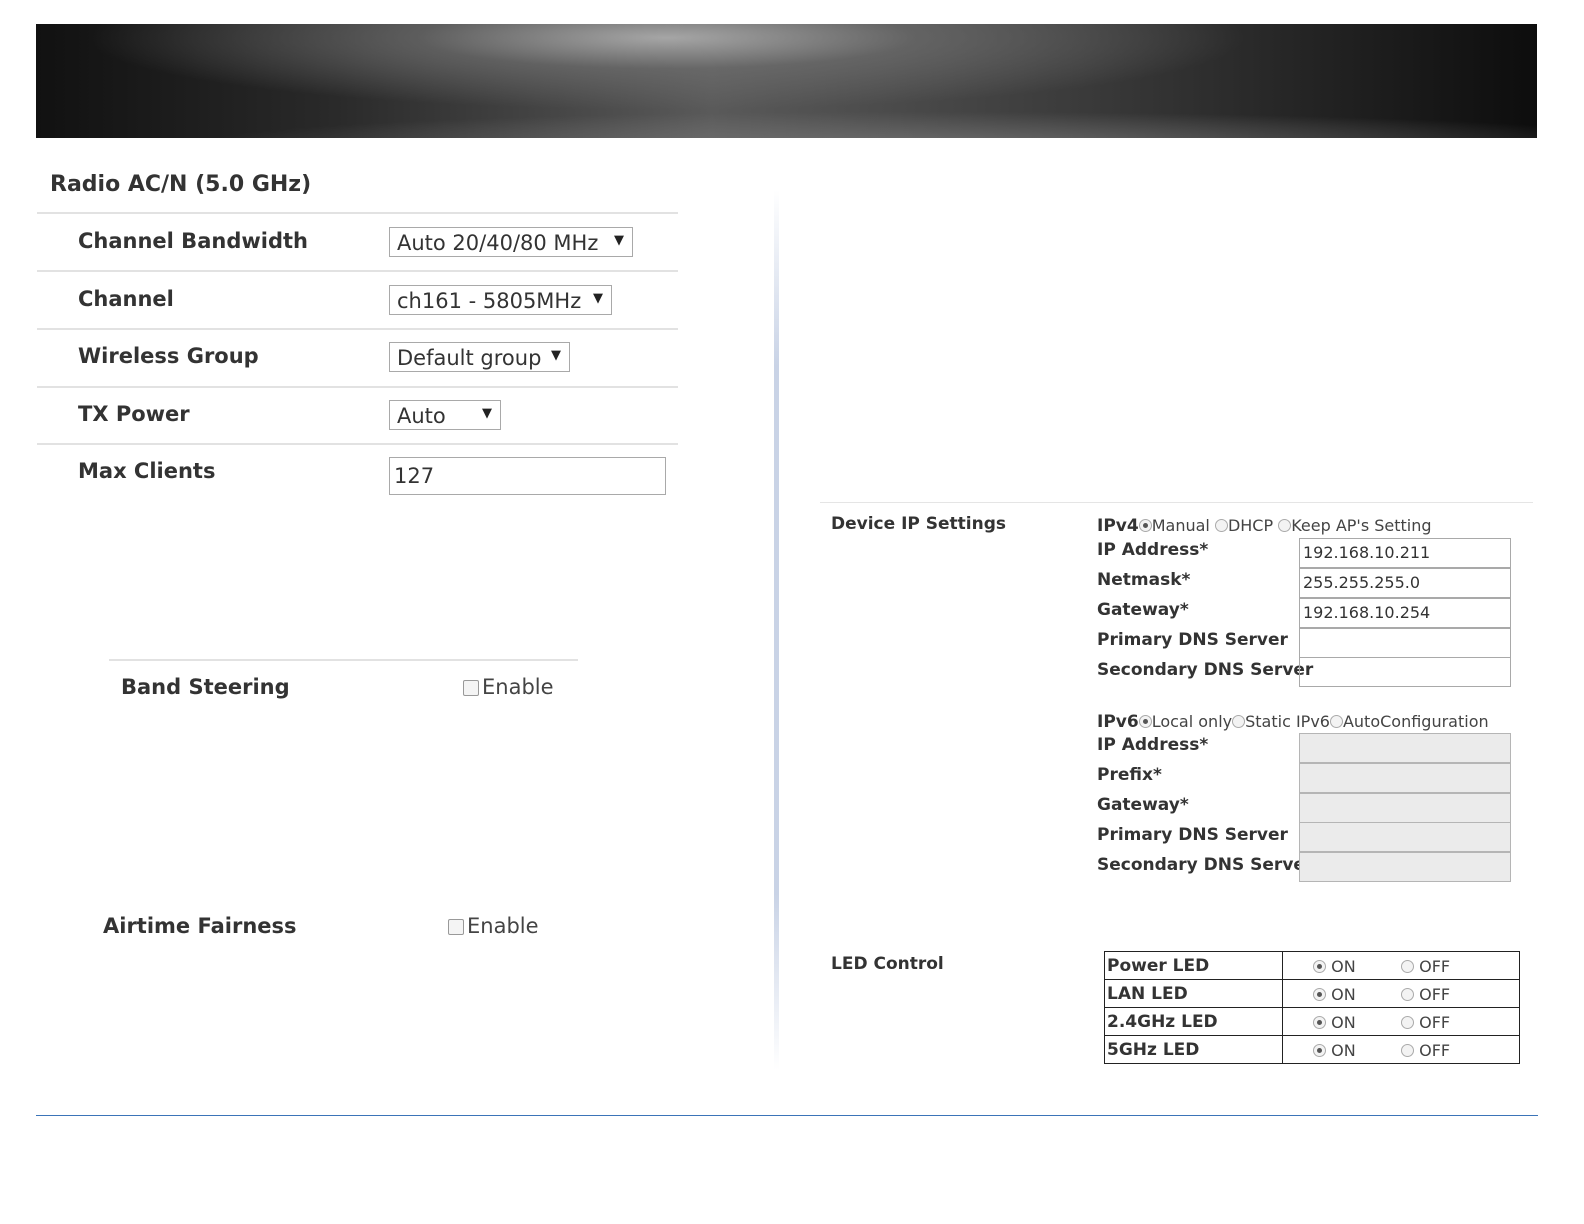 The width and height of the screenshot is (1584, 1224). I want to click on ipv4-manual-label: Manual, so click(1180, 525).